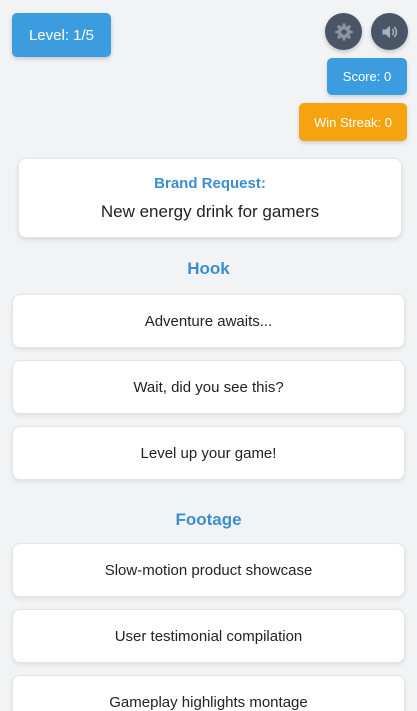  Describe the element at coordinates (208, 702) in the screenshot. I see `footage-option-label: Gameplay highlights montage` at that location.